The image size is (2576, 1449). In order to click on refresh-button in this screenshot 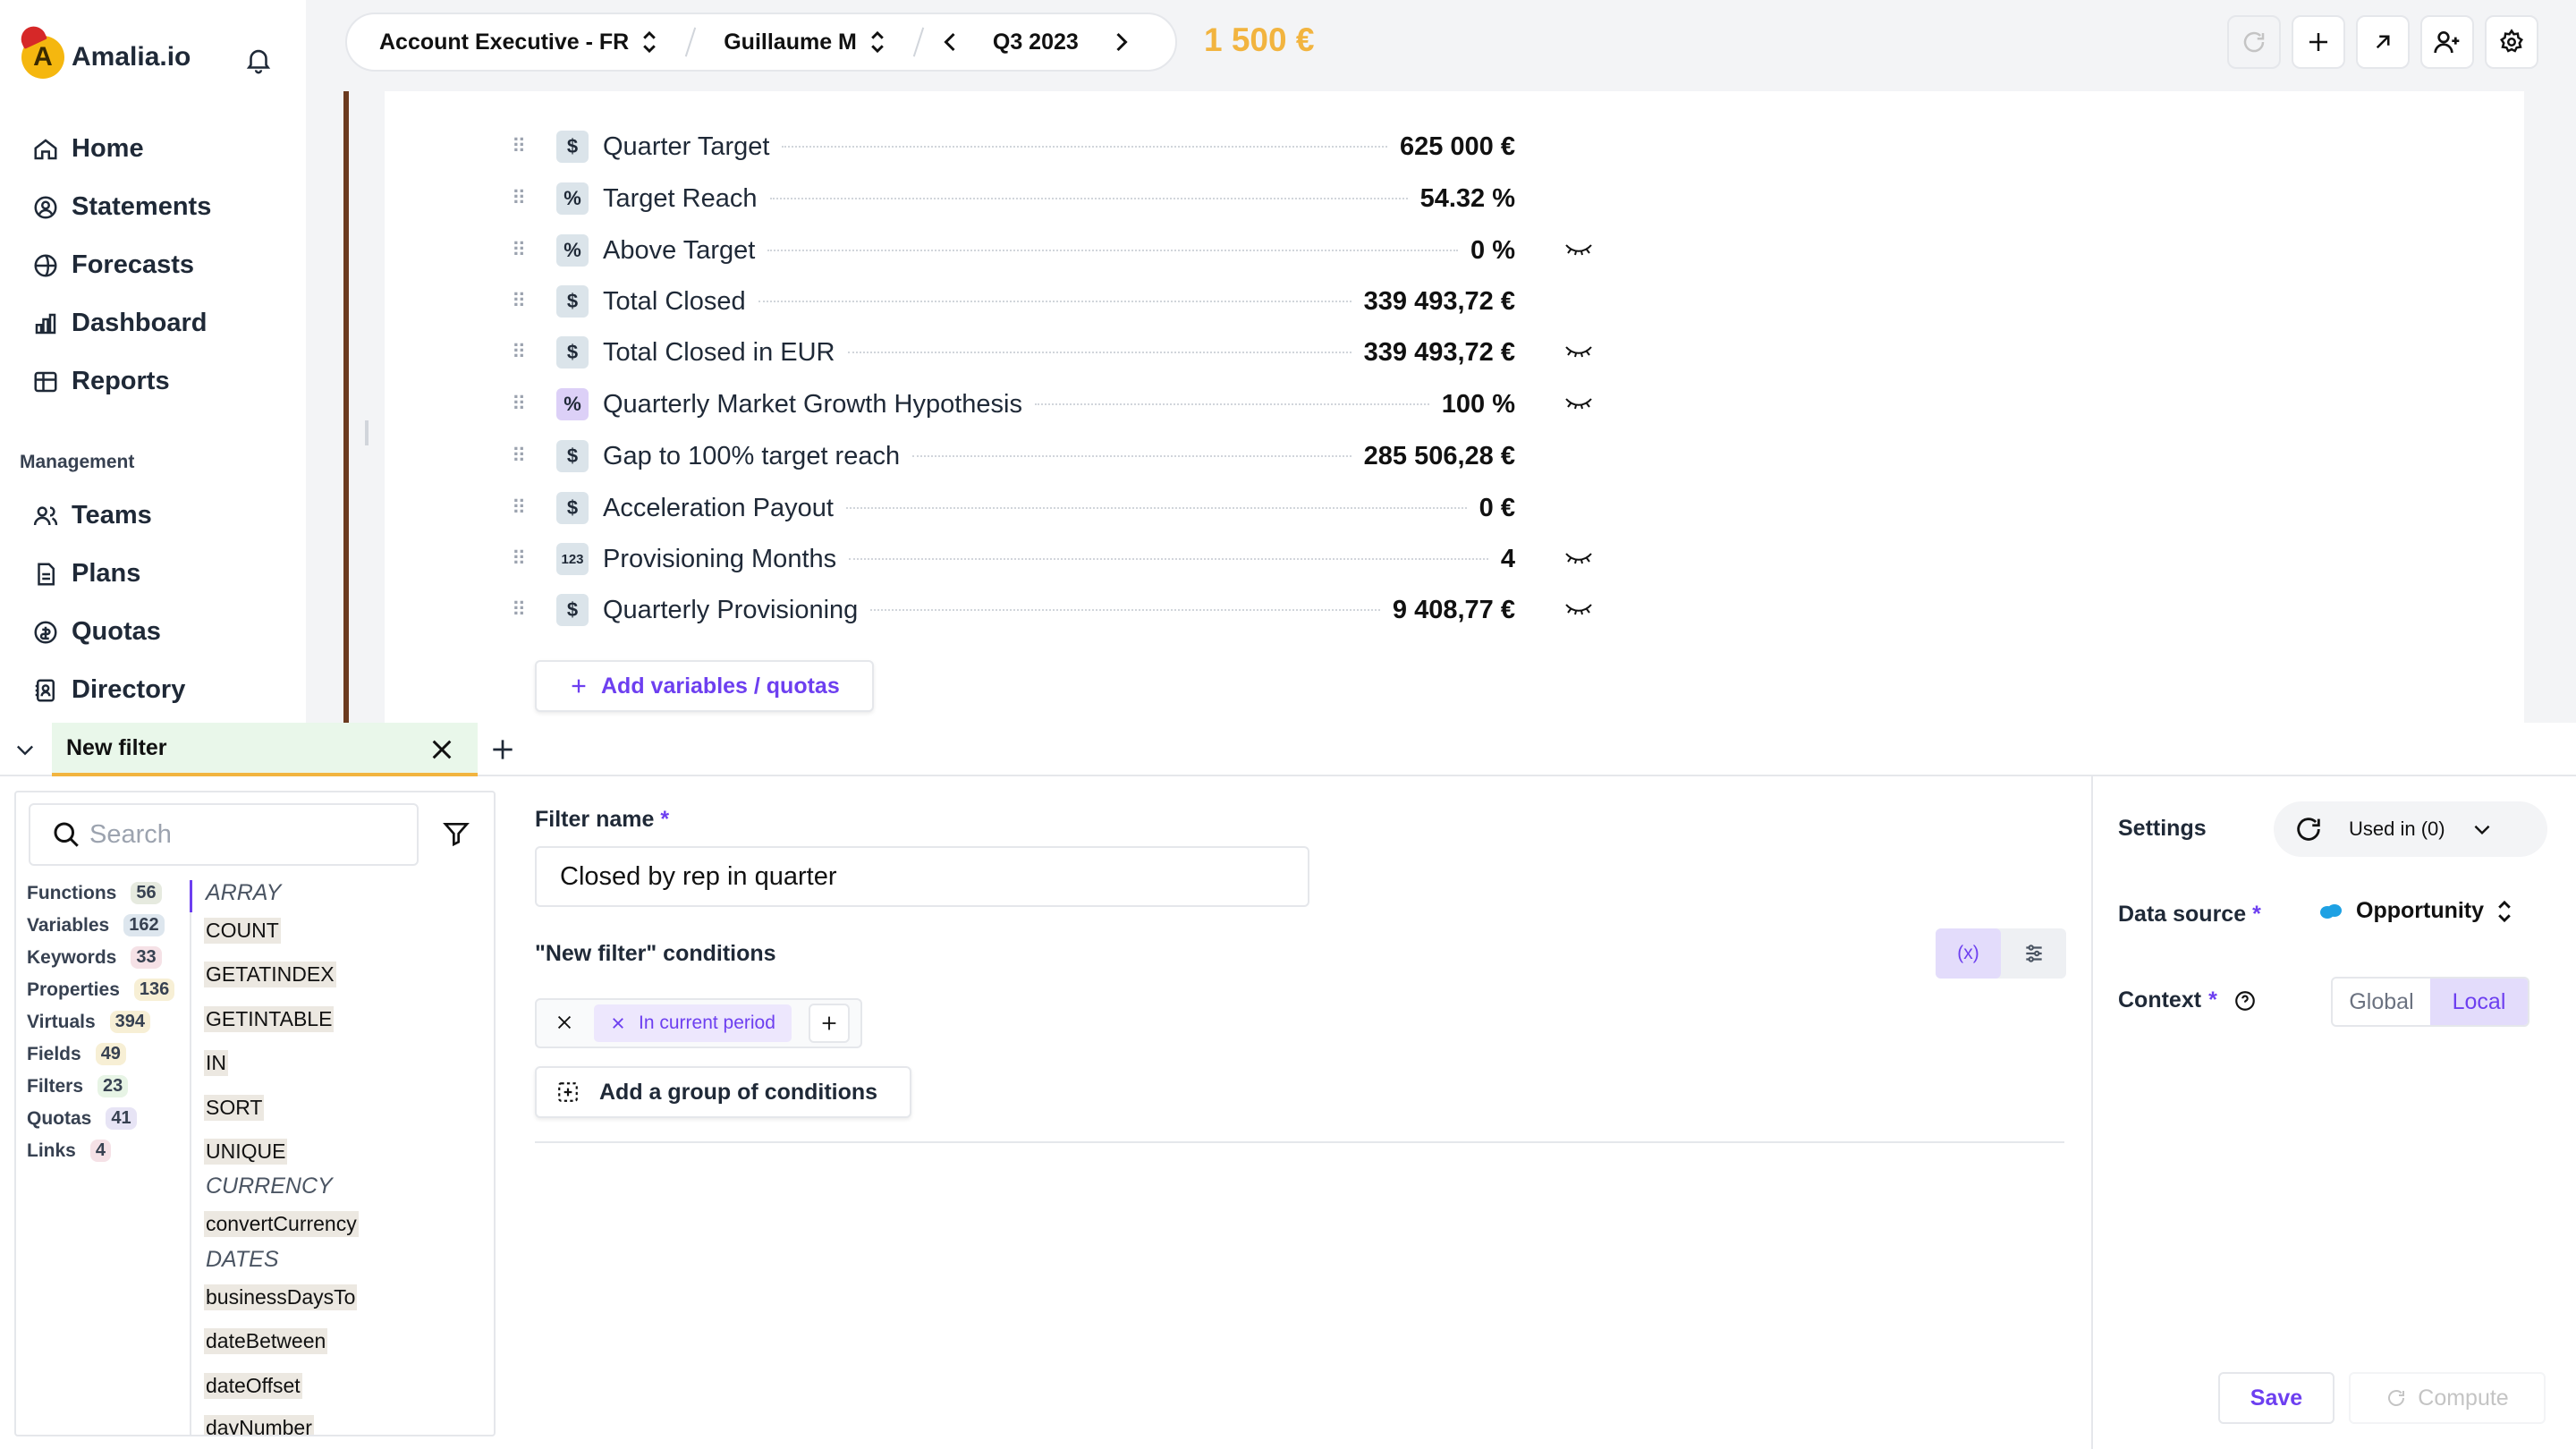, I will do `click(2254, 42)`.